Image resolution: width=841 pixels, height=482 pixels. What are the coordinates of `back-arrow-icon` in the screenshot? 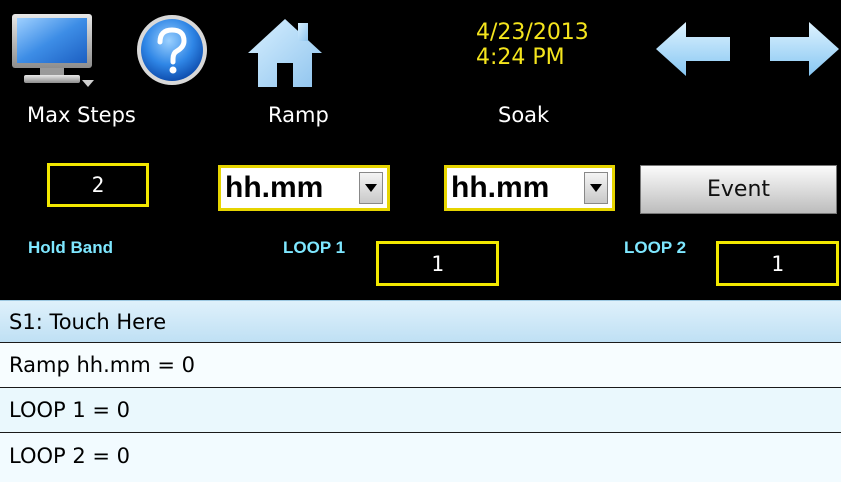 It's located at (694, 49).